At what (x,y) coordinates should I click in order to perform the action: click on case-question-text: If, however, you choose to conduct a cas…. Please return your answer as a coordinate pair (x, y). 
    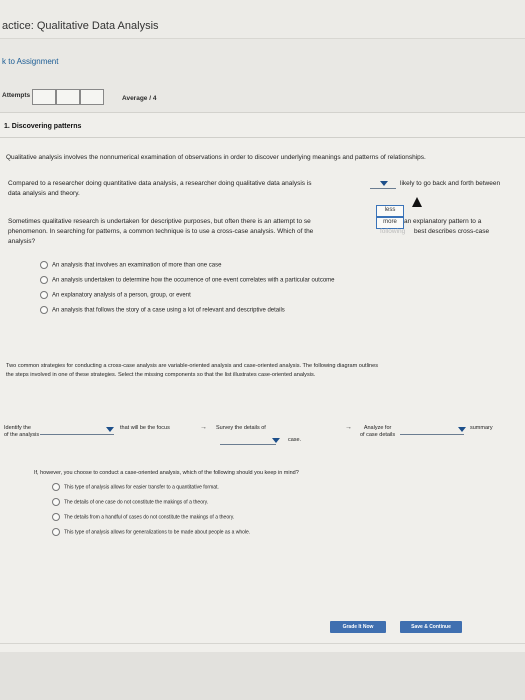
    Looking at the image, I should click on (166, 473).